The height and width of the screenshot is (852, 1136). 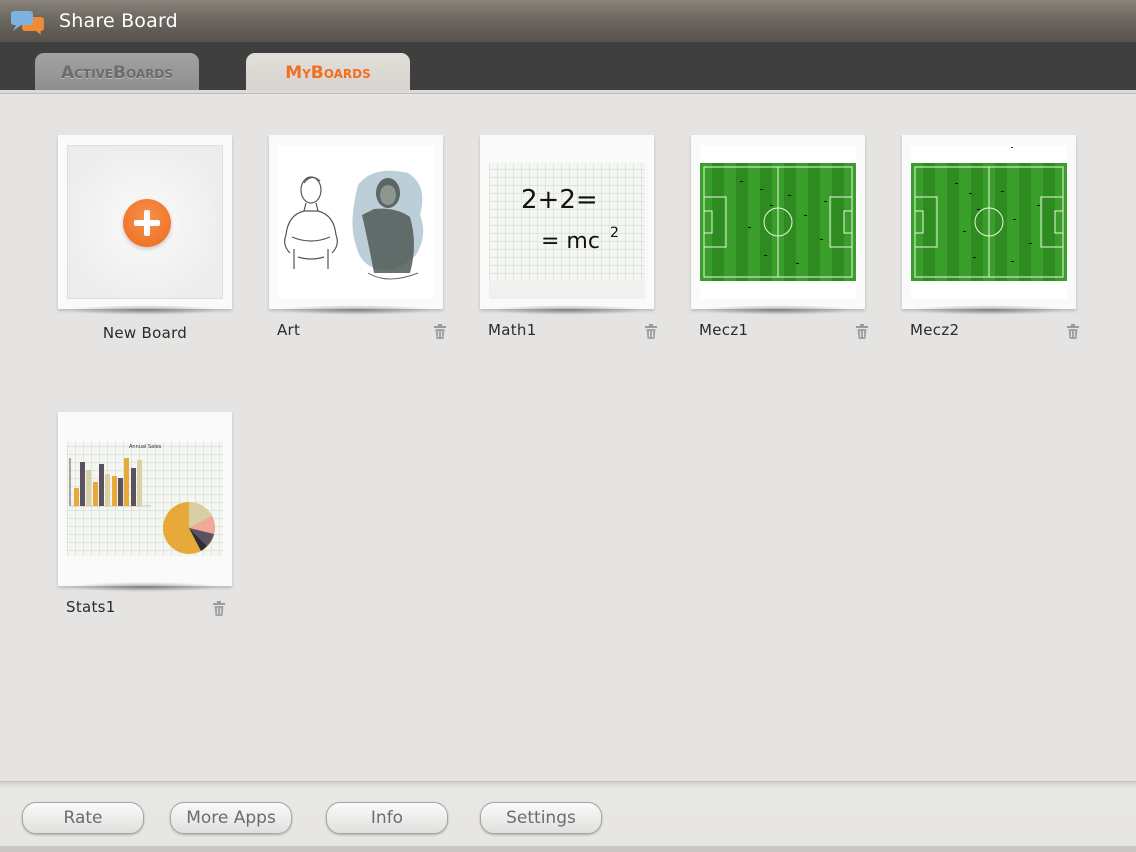 I want to click on board-mecz1: Mecz1, so click(x=779, y=237).